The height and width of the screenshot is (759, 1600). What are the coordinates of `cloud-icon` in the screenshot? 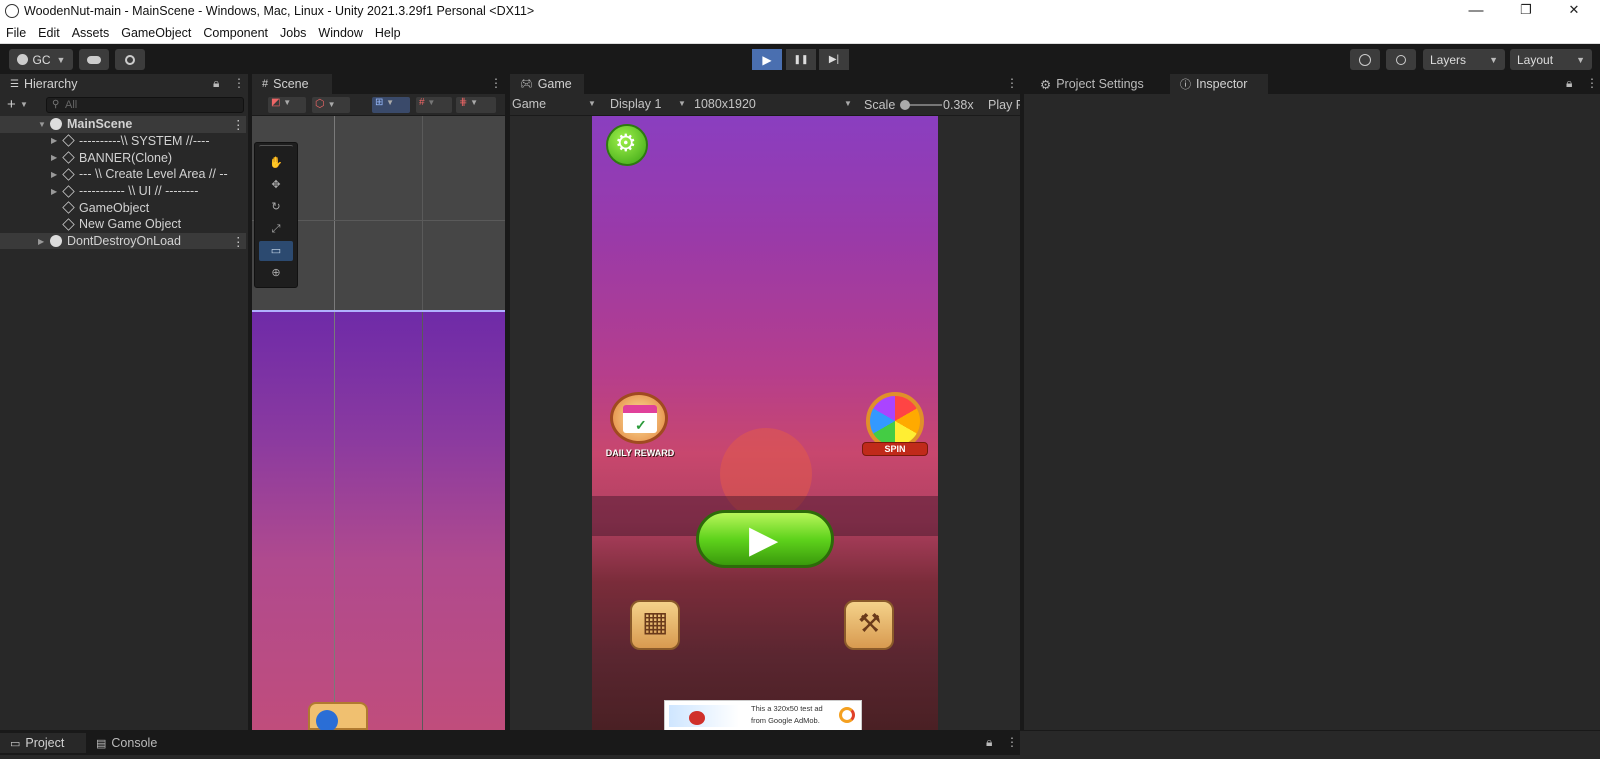 It's located at (94, 59).